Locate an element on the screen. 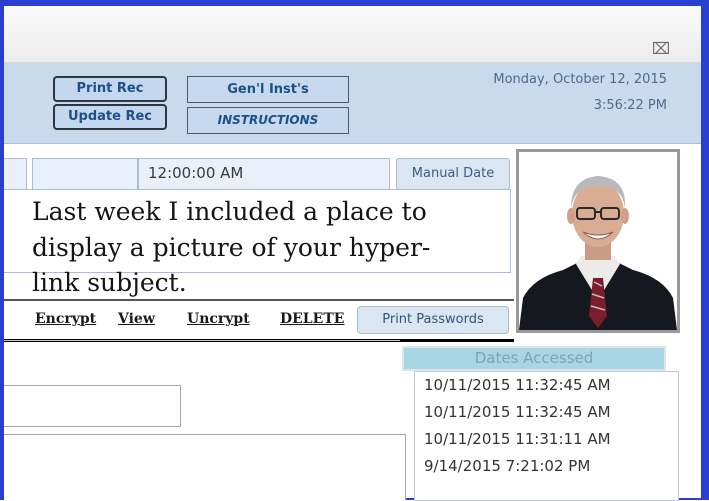 The height and width of the screenshot is (501, 709). record-time-value: 12:00:00 AM is located at coordinates (196, 173).